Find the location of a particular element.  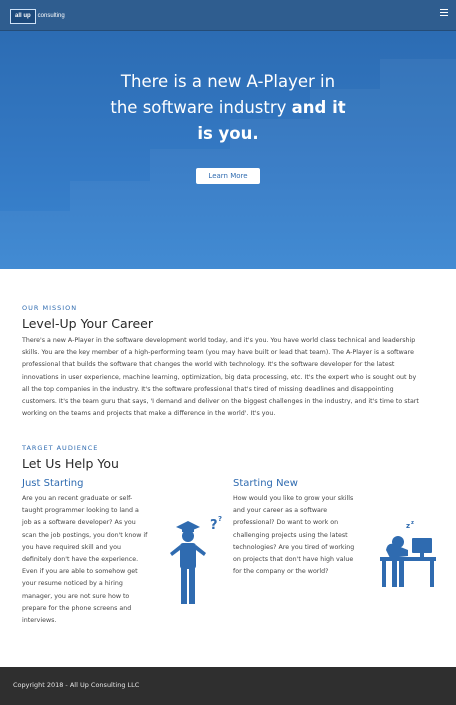

paragraph-line: for the company or the world? is located at coordinates (281, 572).